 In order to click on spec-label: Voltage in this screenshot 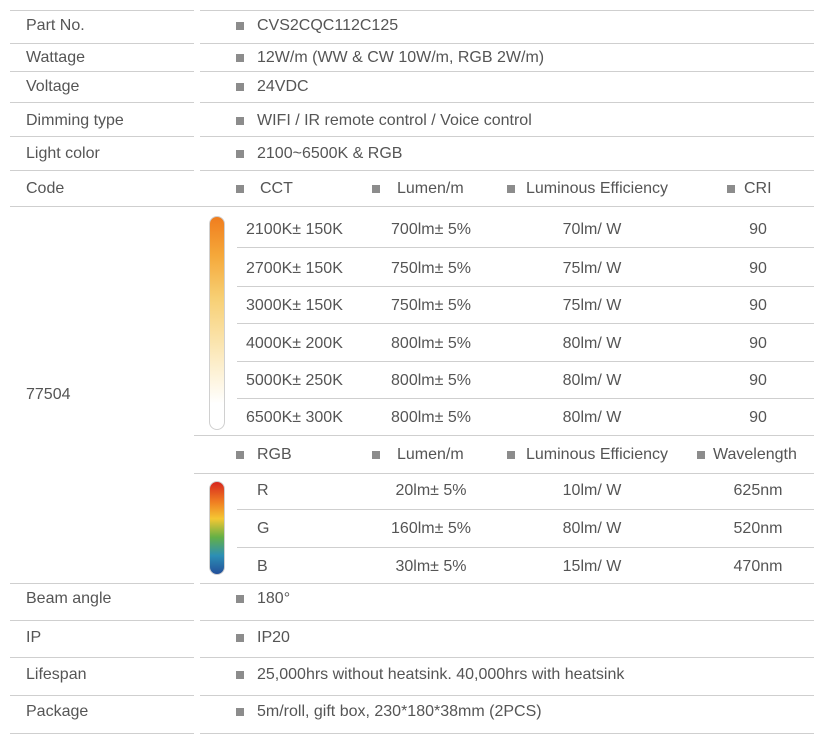, I will do `click(53, 86)`.